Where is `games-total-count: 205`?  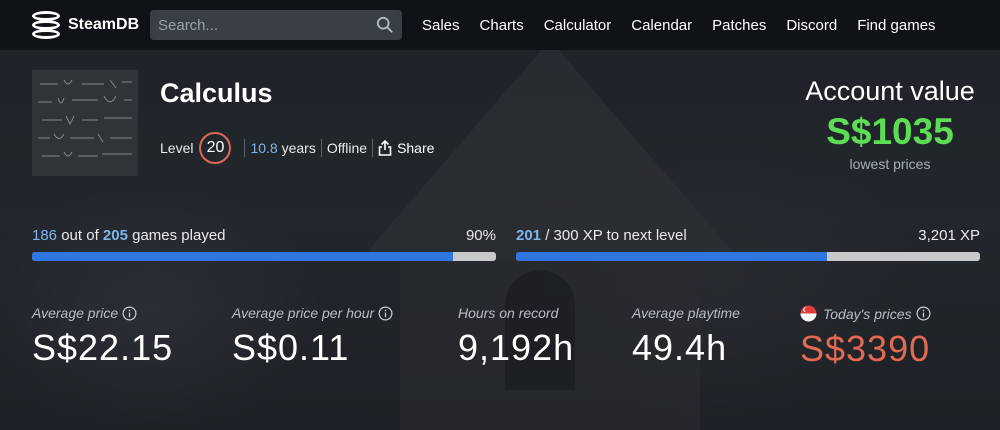
games-total-count: 205 is located at coordinates (115, 235).